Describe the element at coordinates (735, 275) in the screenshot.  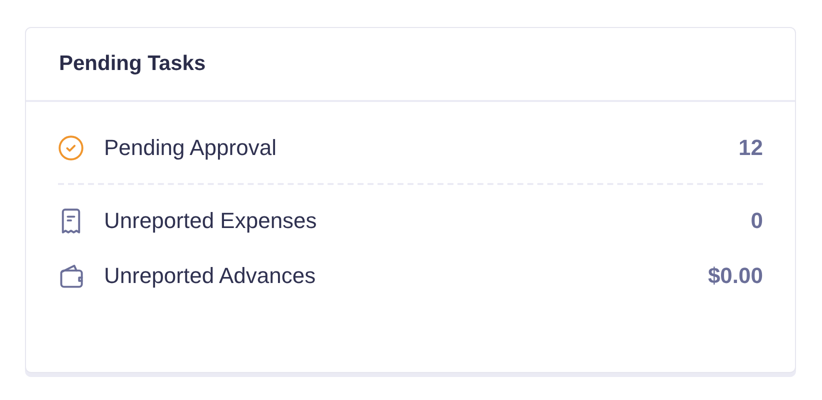
I see `task-count: $0.00` at that location.